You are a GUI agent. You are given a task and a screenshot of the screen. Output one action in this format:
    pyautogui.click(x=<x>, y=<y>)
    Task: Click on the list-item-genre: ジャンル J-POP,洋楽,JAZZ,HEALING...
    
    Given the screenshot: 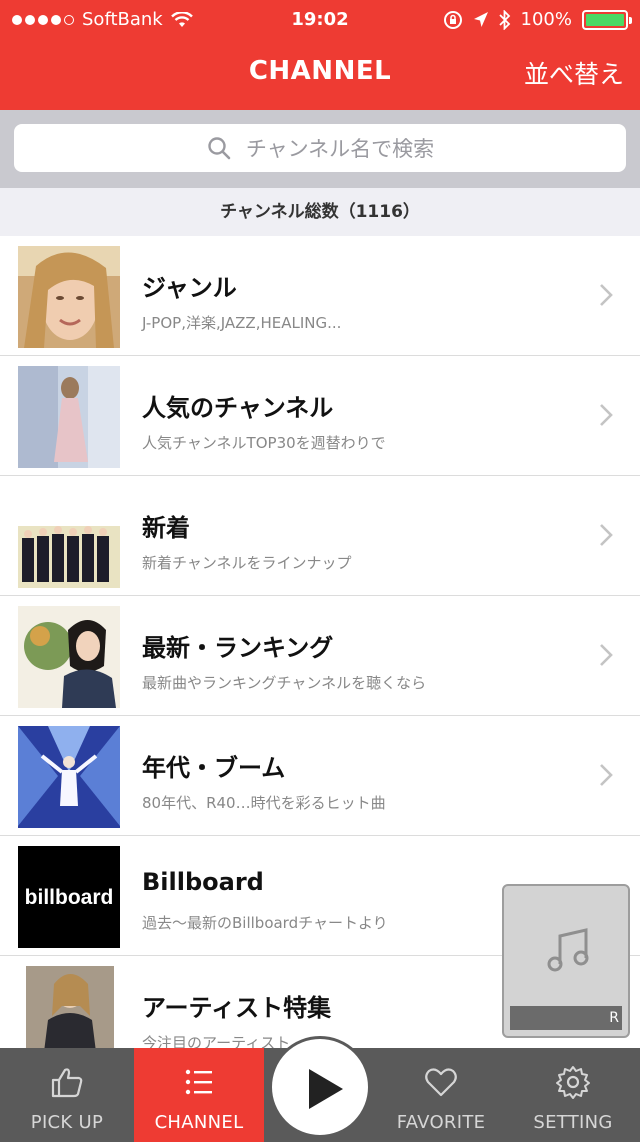 What is the action you would take?
    pyautogui.click(x=320, y=296)
    